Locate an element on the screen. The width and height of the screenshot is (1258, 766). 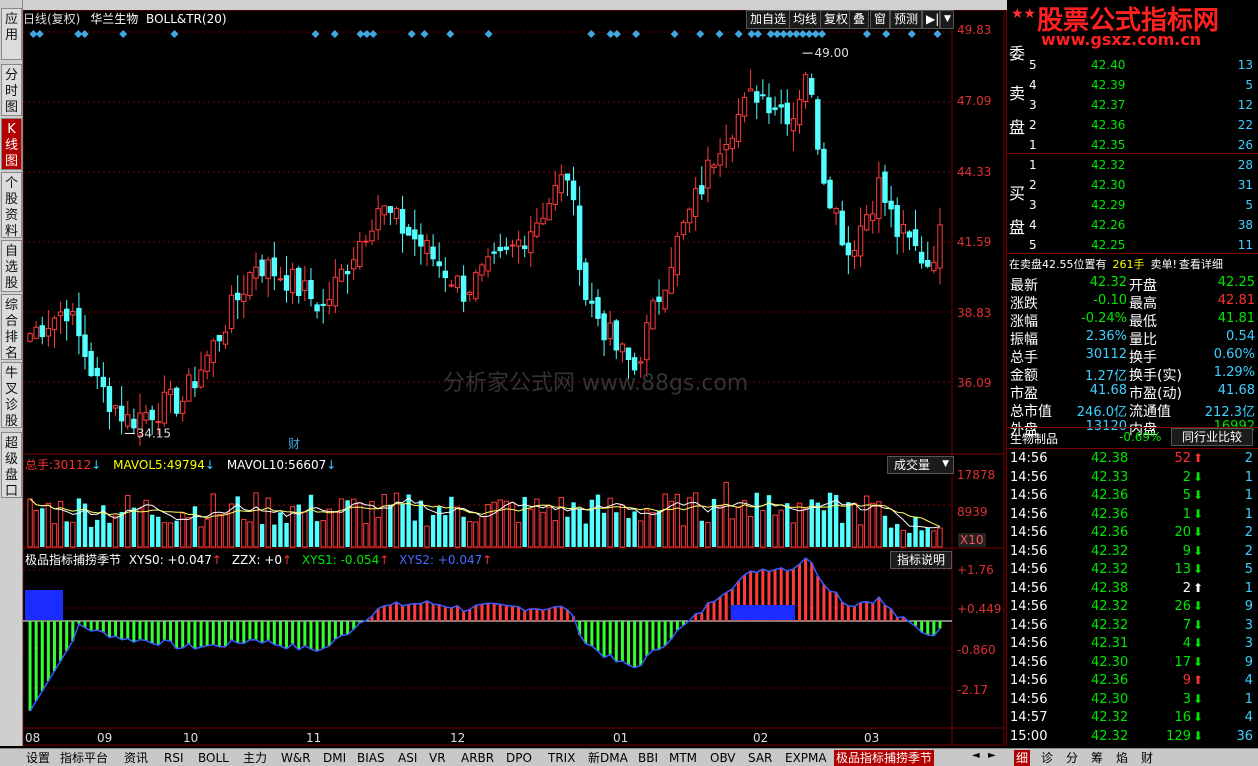
left-tab-7: 超级盘口 is located at coordinates (11, 465).